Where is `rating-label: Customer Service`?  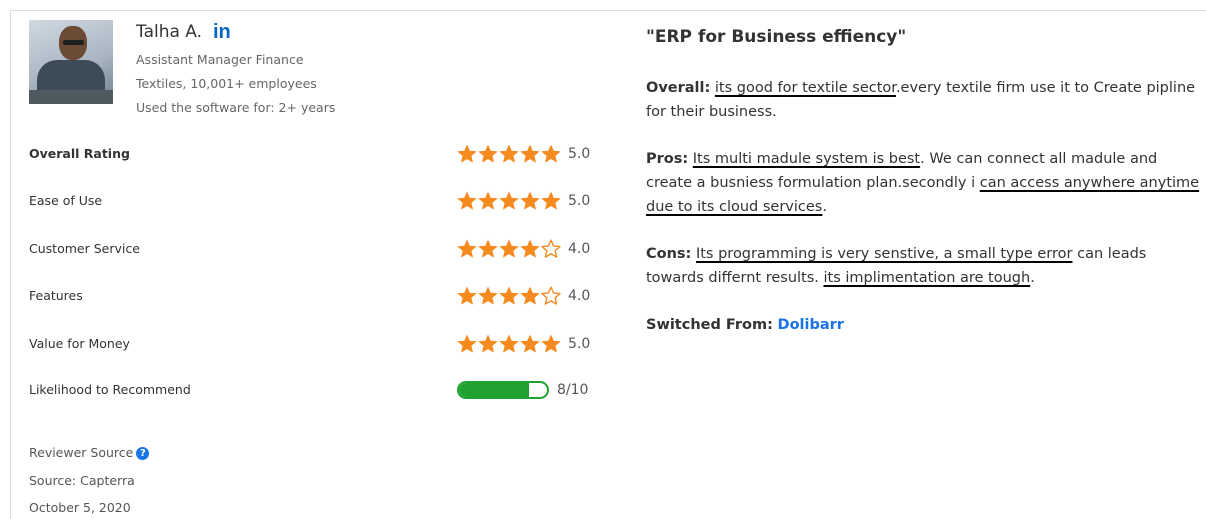
rating-label: Customer Service is located at coordinates (84, 248).